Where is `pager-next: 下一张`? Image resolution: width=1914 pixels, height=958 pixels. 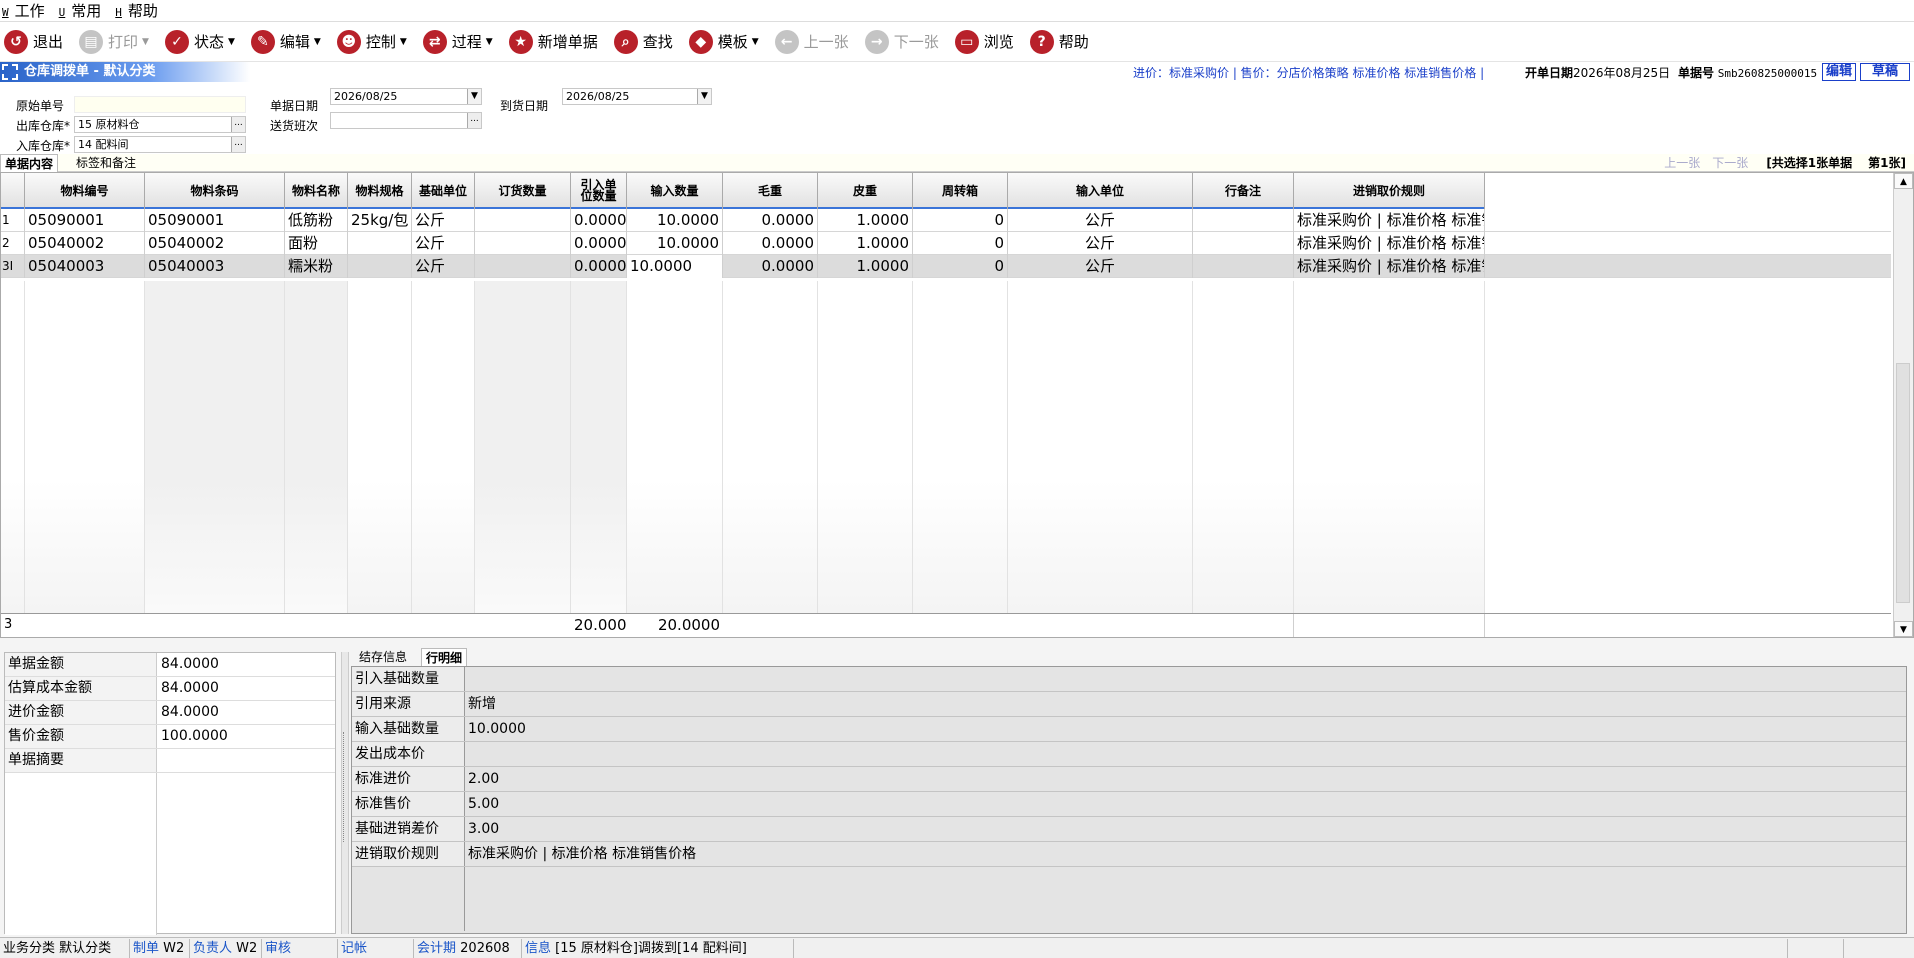 pager-next: 下一张 is located at coordinates (1730, 163).